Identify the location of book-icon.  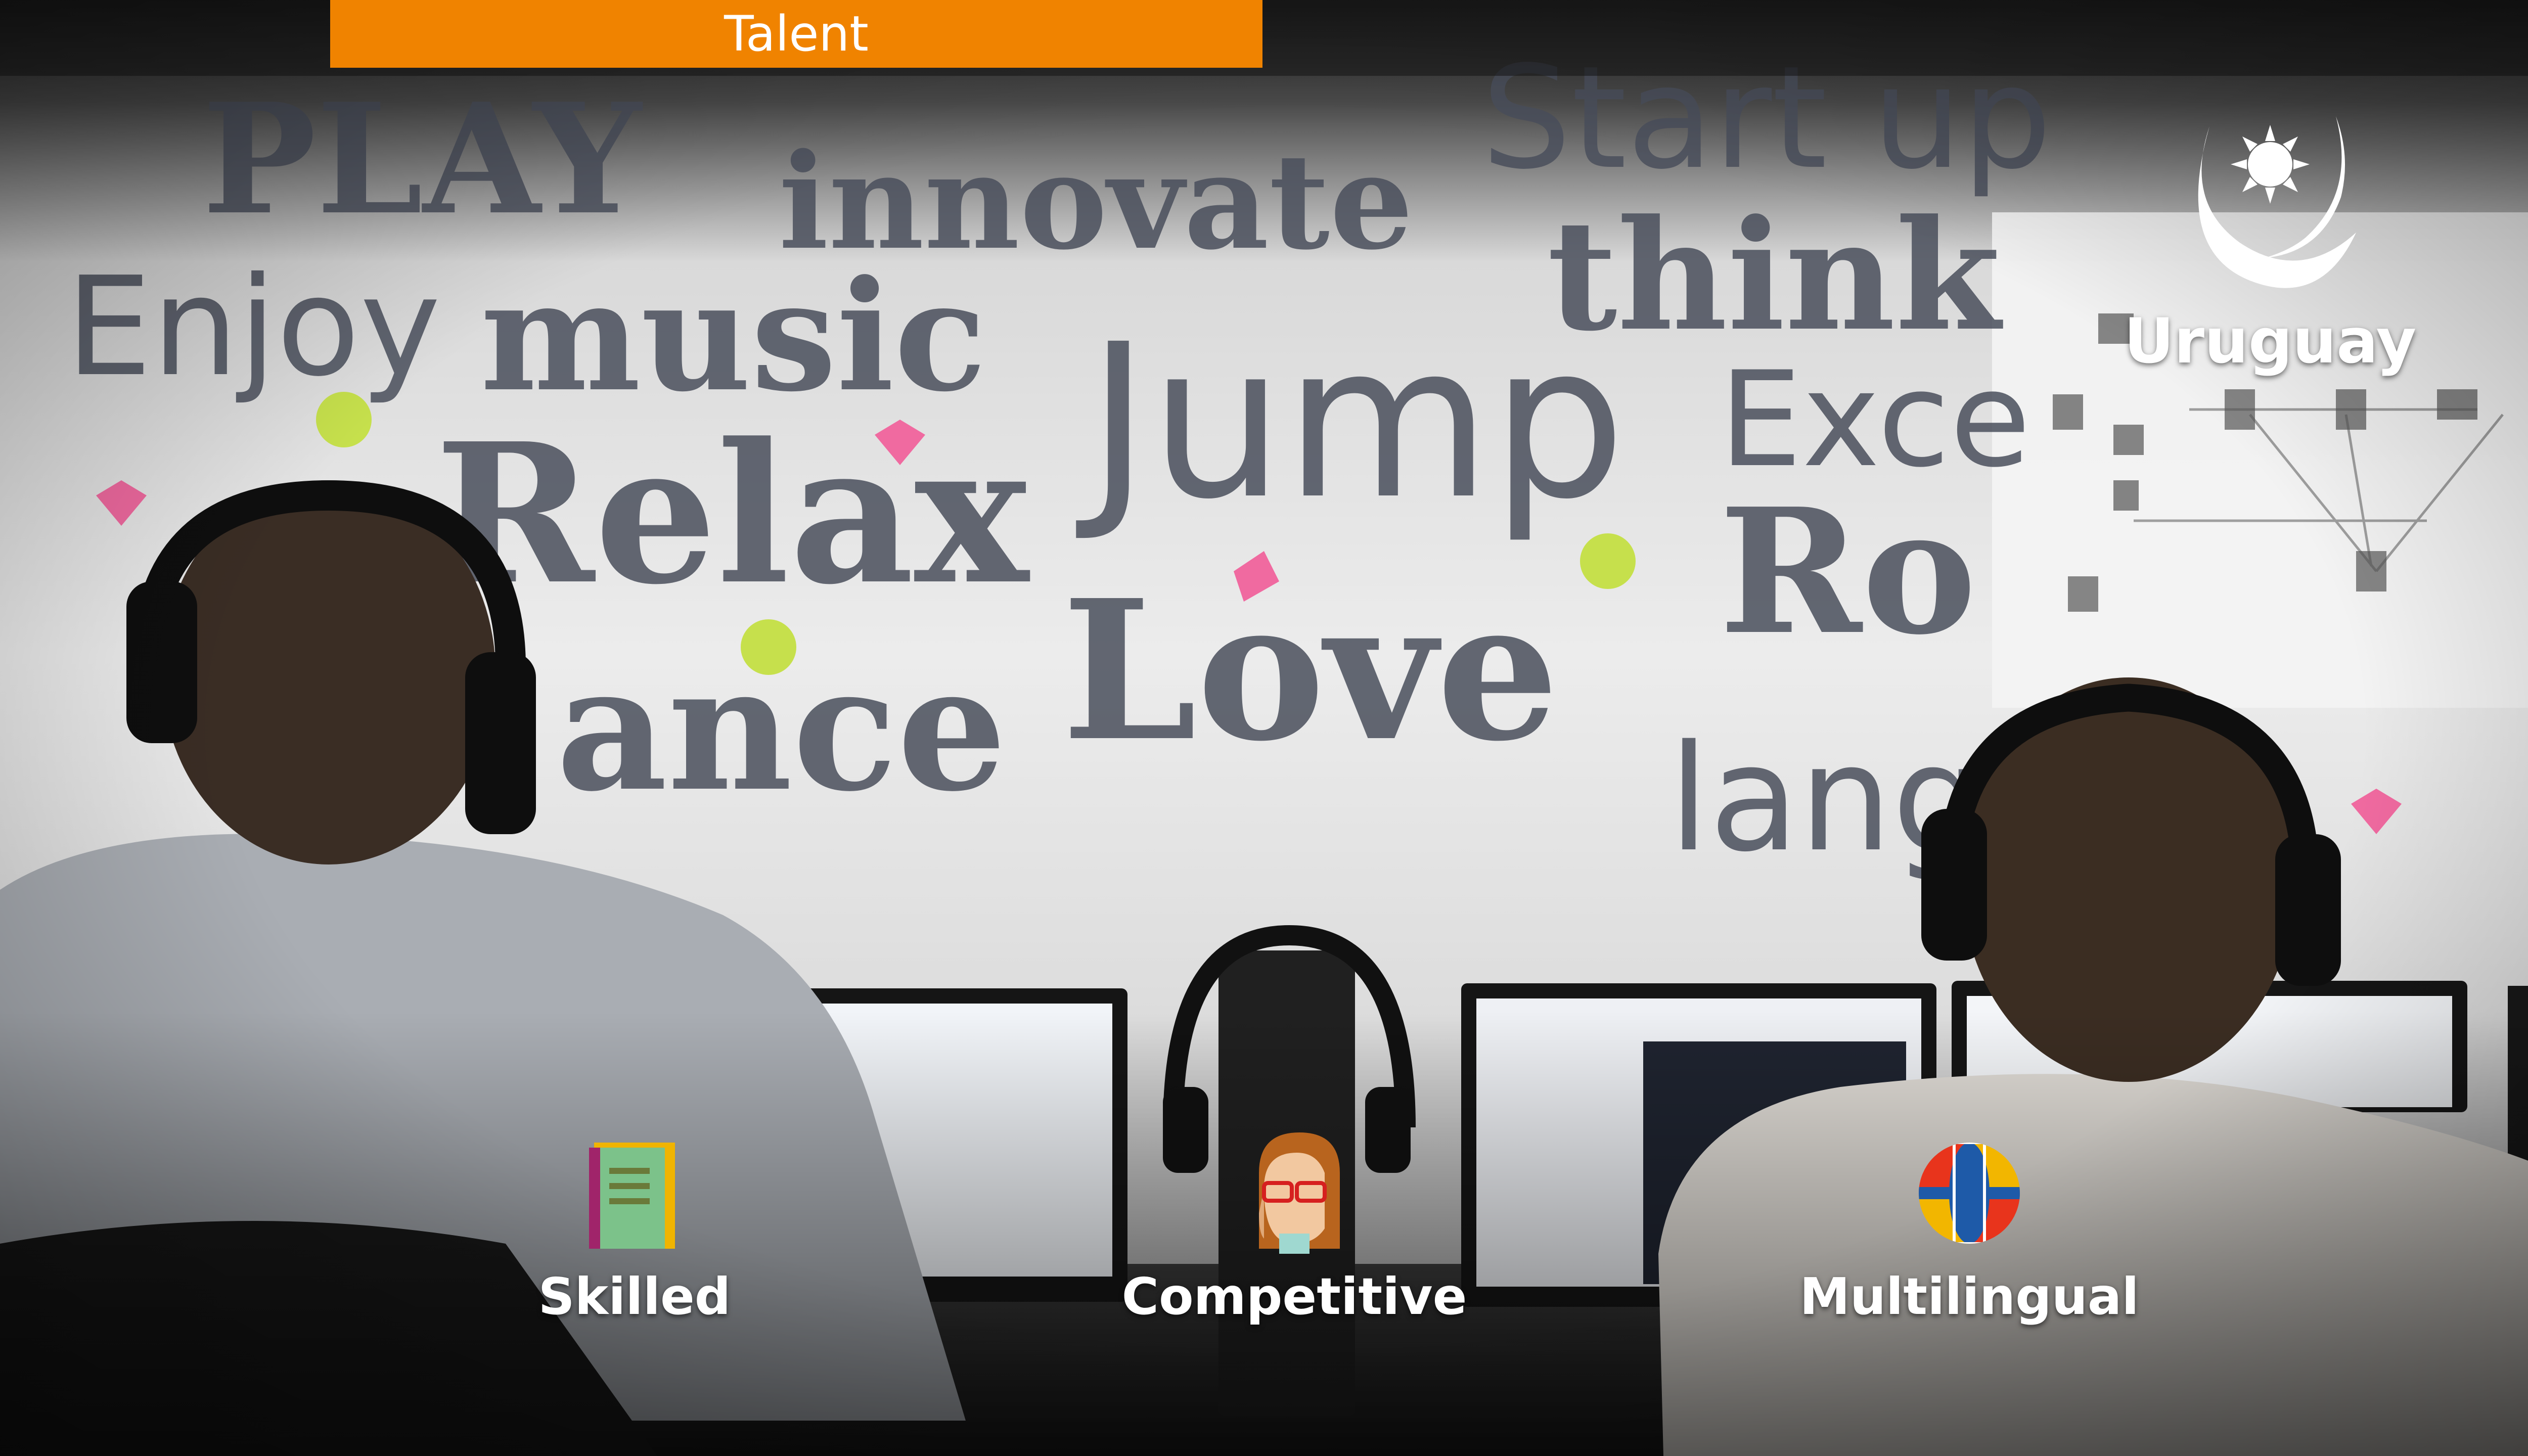
(632, 1196).